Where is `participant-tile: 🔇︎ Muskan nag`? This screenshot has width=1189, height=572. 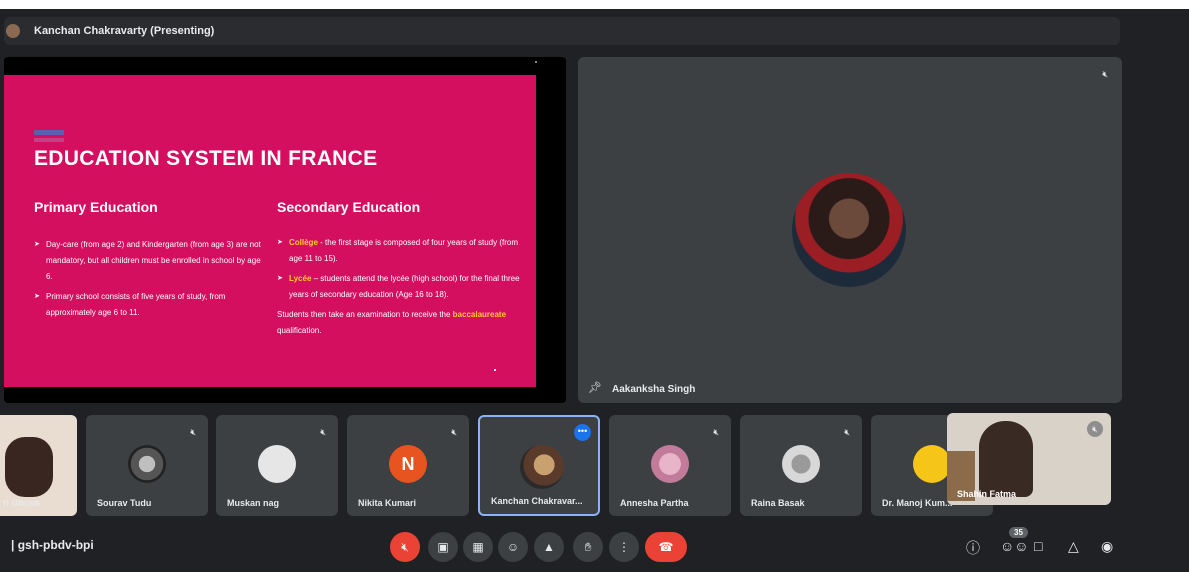 participant-tile: 🔇︎ Muskan nag is located at coordinates (277, 465).